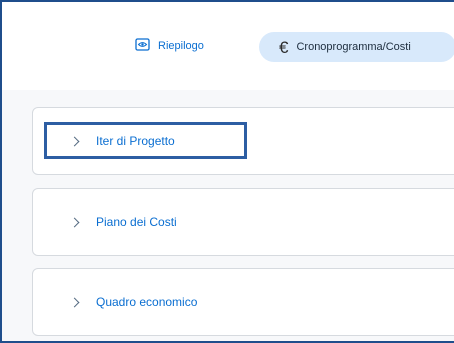 The image size is (454, 343). What do you see at coordinates (142, 46) in the screenshot?
I see `eye-icon` at bounding box center [142, 46].